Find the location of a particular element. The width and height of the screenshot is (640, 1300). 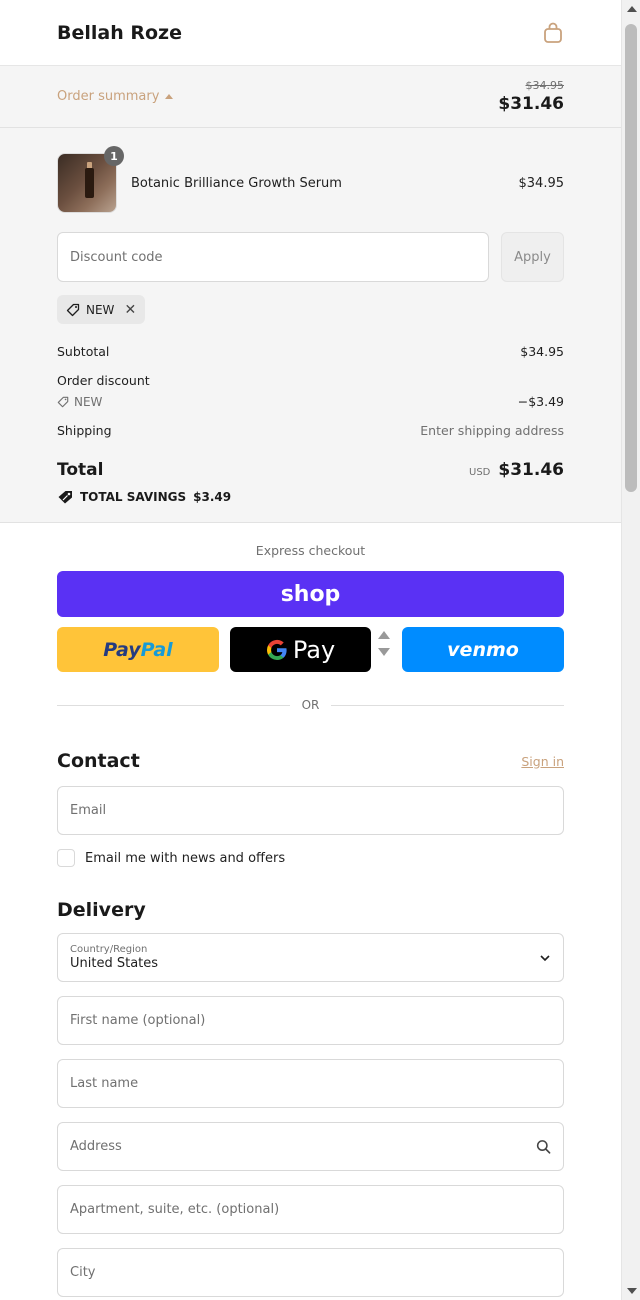

discount-row: Apply is located at coordinates (310, 257).